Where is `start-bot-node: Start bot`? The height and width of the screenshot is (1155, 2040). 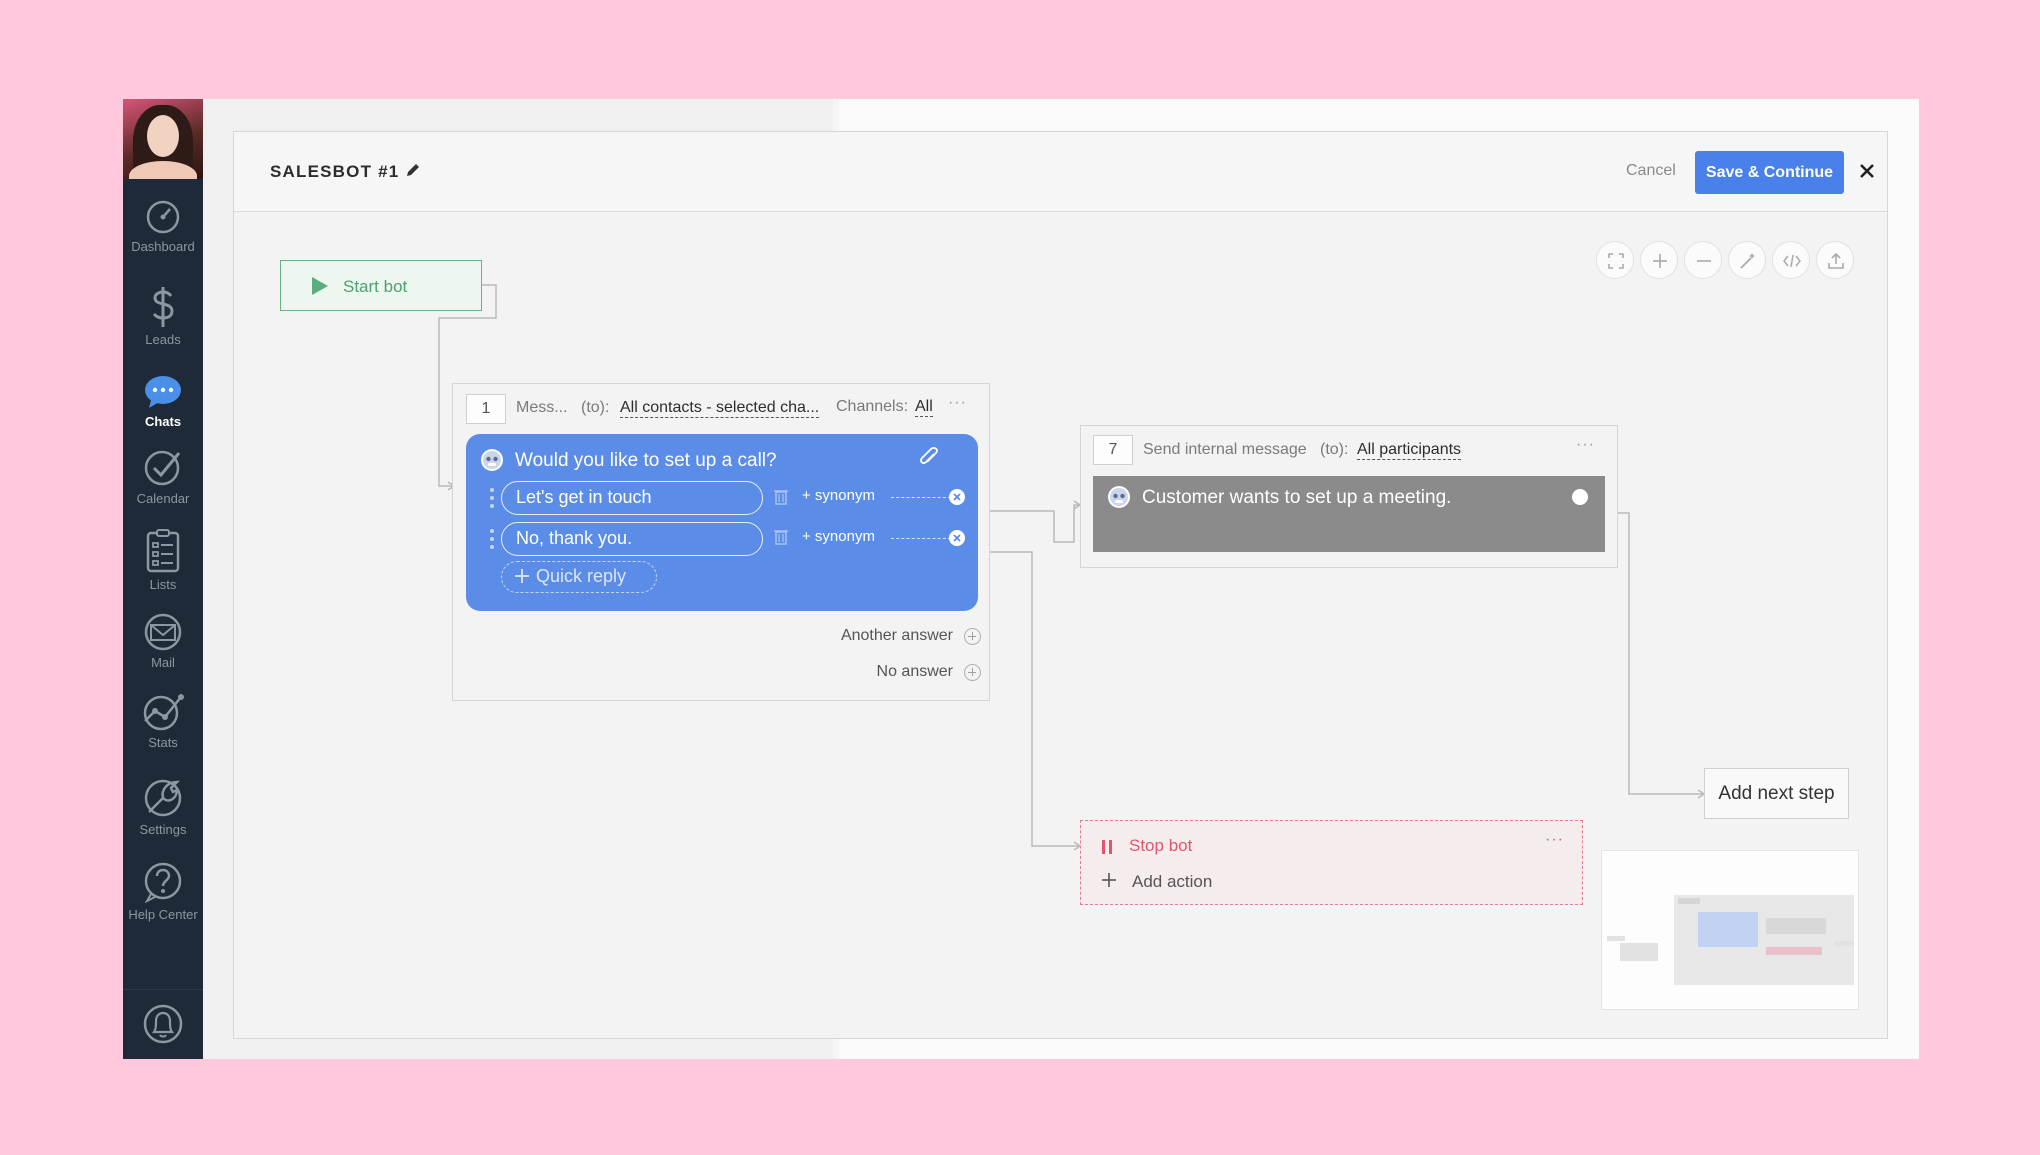
start-bot-node: Start bot is located at coordinates (381, 285).